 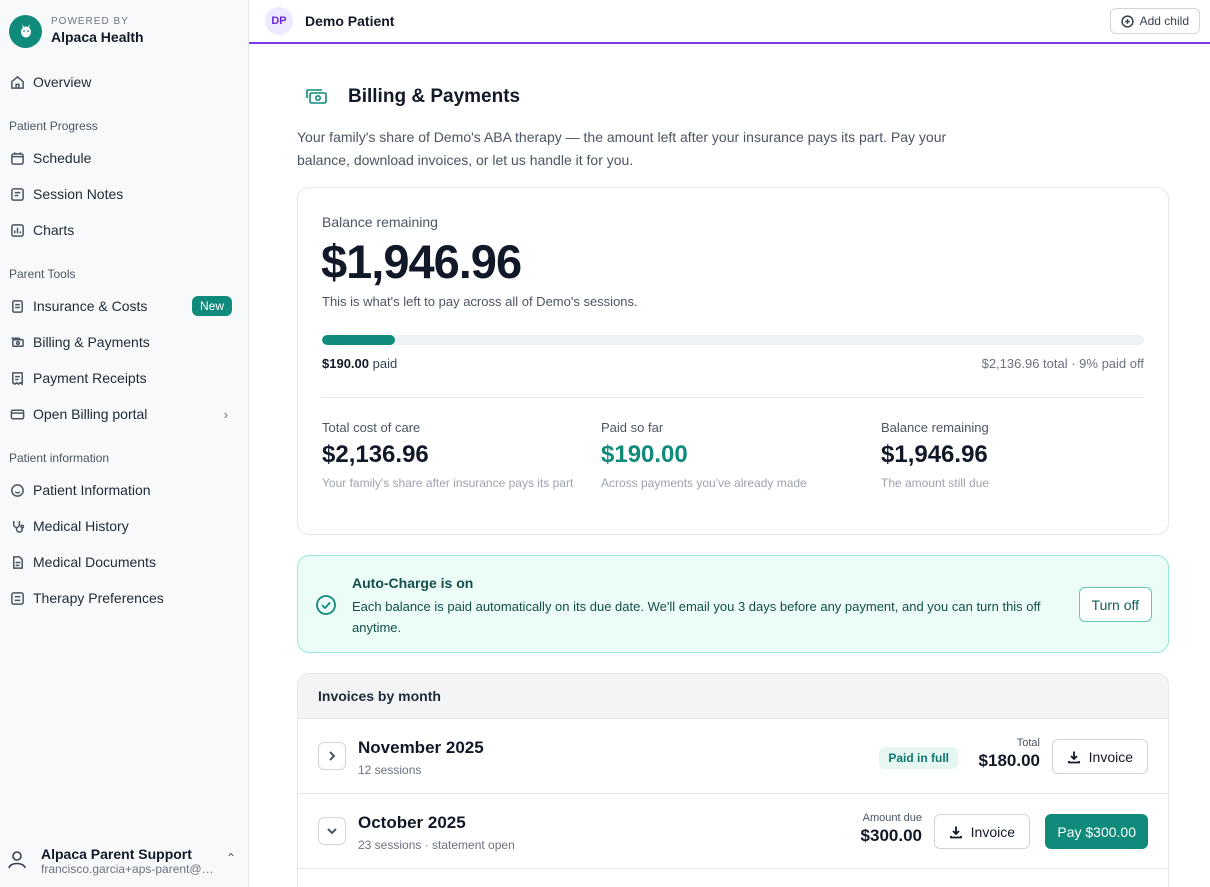 What do you see at coordinates (17, 194) in the screenshot?
I see `notes-icon` at bounding box center [17, 194].